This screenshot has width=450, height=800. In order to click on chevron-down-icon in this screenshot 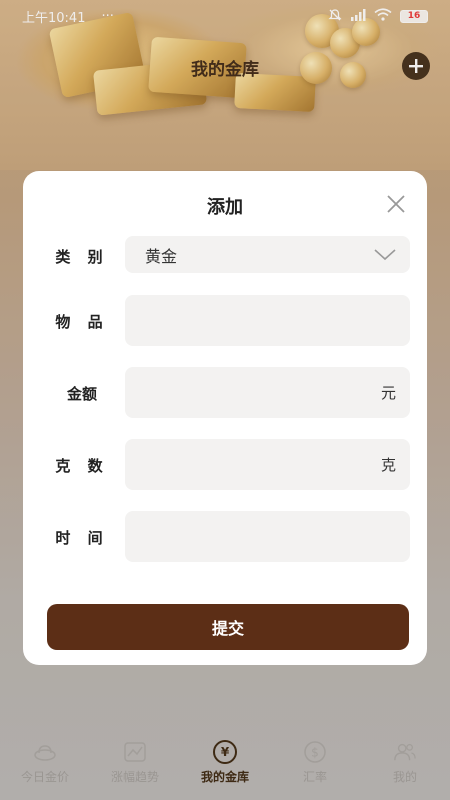, I will do `click(385, 254)`.